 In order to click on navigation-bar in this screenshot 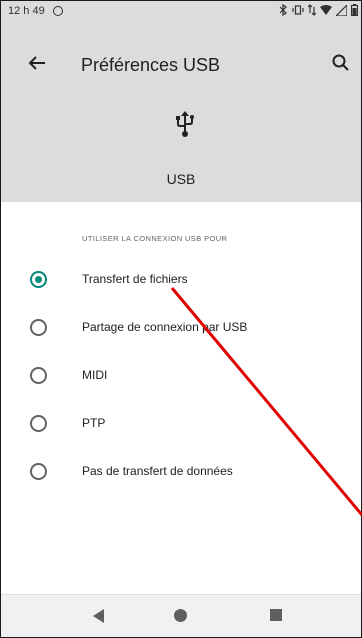, I will do `click(181, 615)`.